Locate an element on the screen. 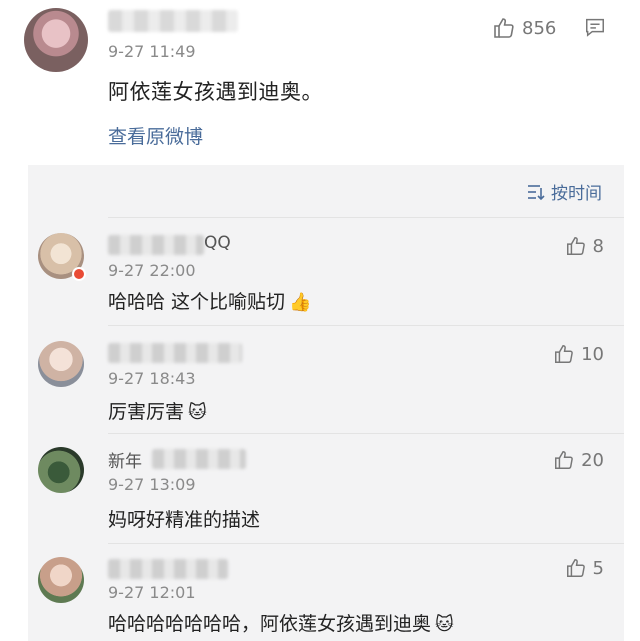 This screenshot has height=641, width=640. reply-text: 哈哈哈 这个比喻贴切 👍 is located at coordinates (209, 300).